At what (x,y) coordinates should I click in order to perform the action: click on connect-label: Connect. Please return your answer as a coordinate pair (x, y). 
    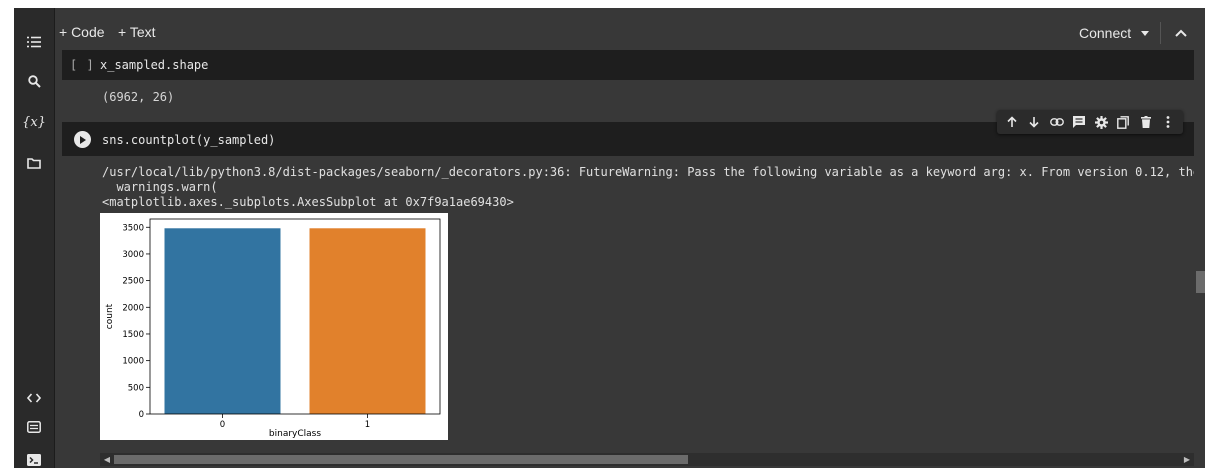
    Looking at the image, I should click on (1105, 33).